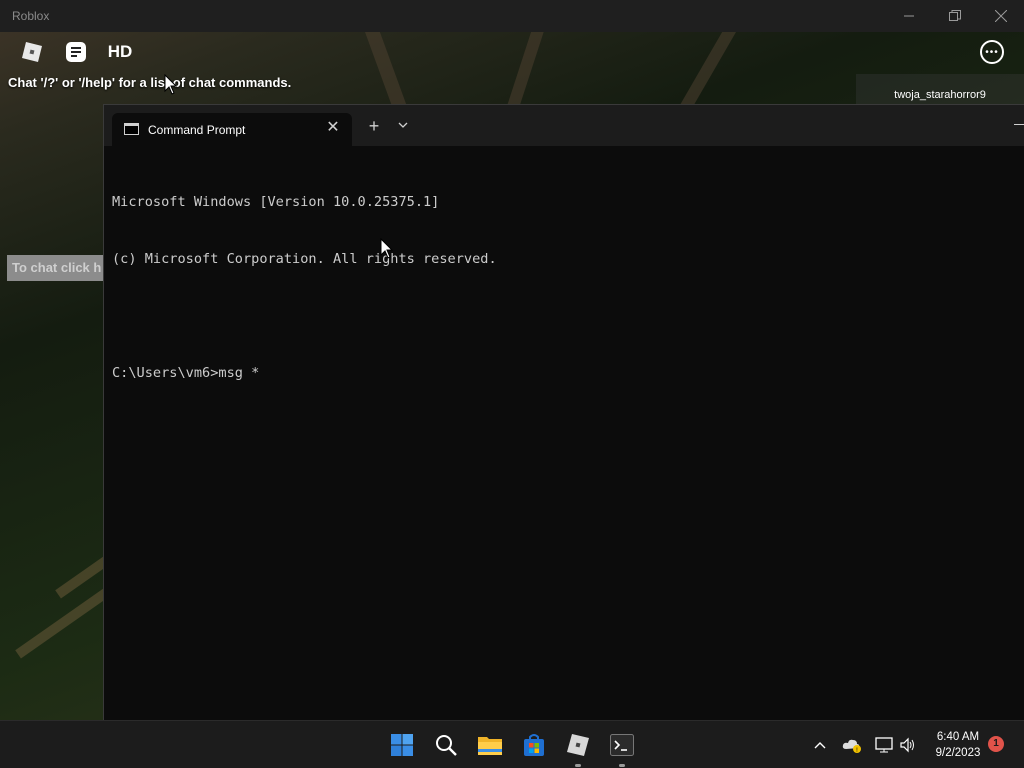 This screenshot has height=768, width=1024. Describe the element at coordinates (958, 737) in the screenshot. I see `clock-time: 6:40 AM` at that location.